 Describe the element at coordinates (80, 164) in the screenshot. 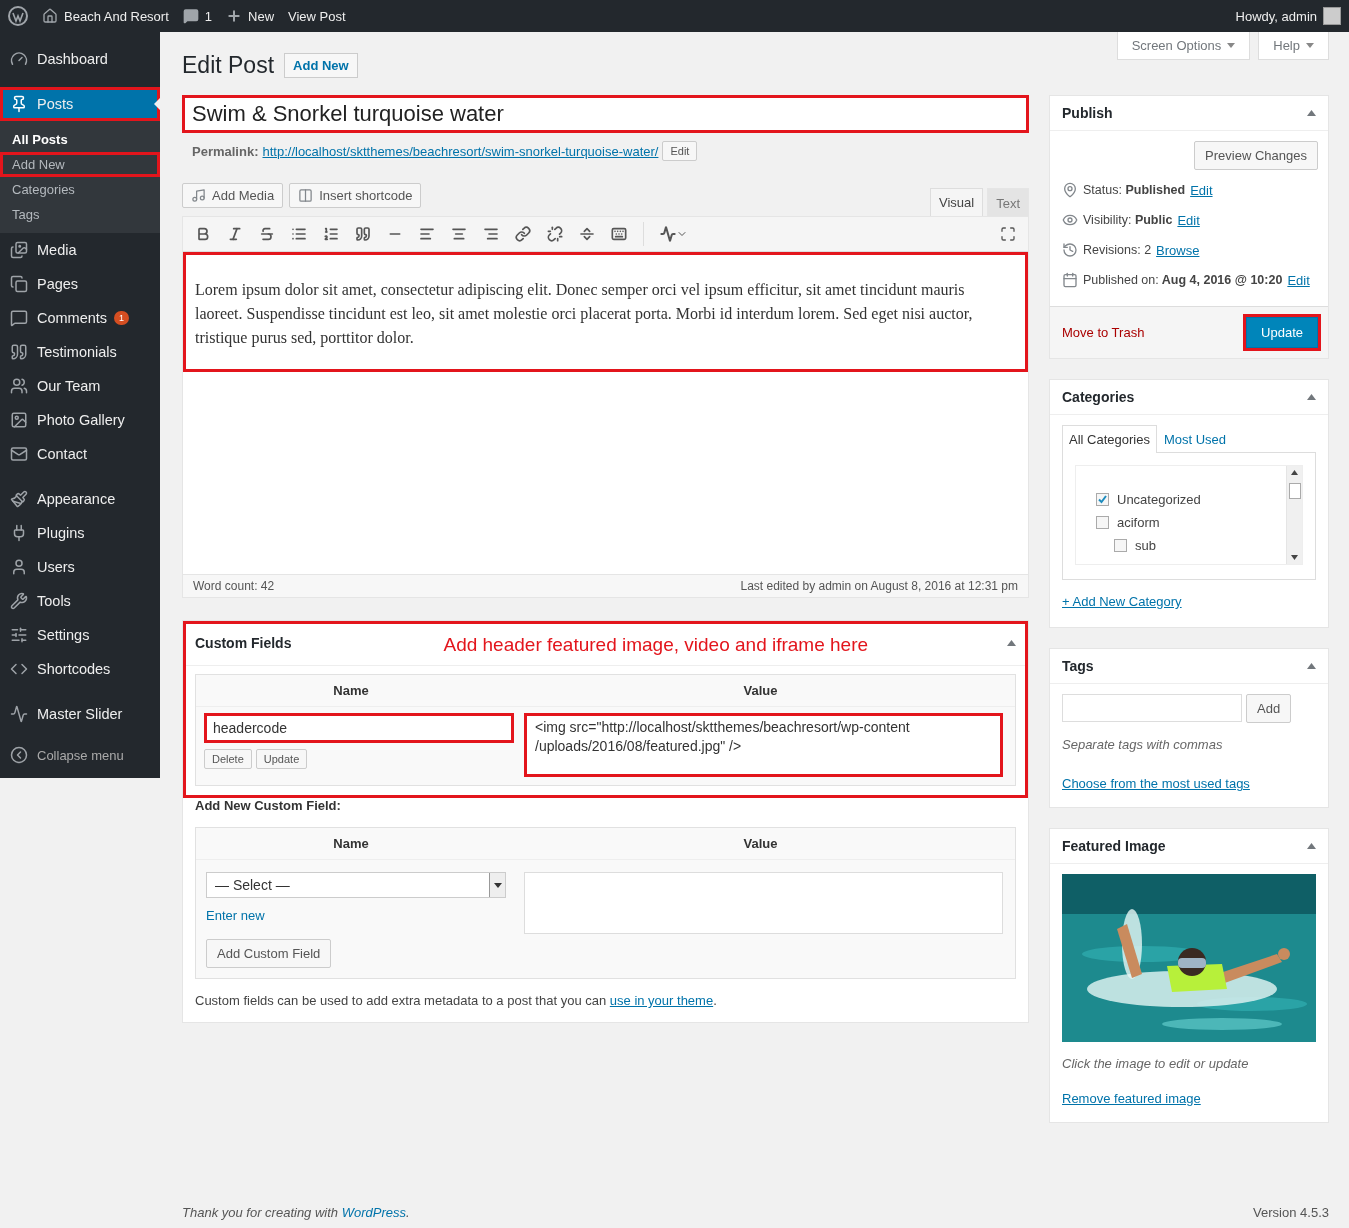

I see `submenu-item: Add New` at that location.